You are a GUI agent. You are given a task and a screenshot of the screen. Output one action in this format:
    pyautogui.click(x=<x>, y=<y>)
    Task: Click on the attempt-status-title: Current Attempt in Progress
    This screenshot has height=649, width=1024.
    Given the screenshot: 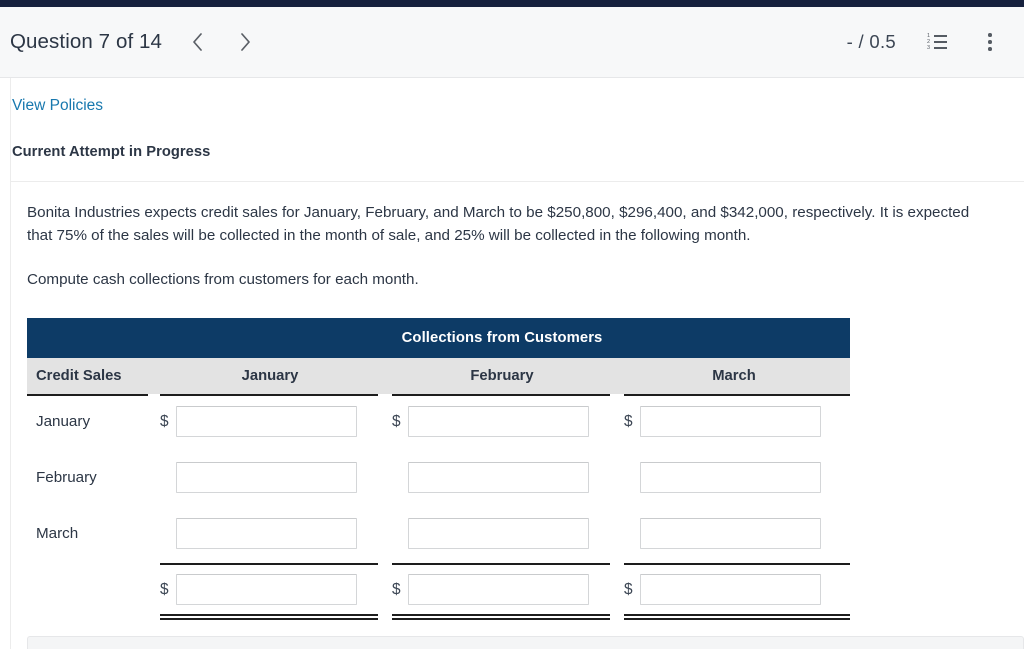 What is the action you would take?
    pyautogui.click(x=111, y=152)
    